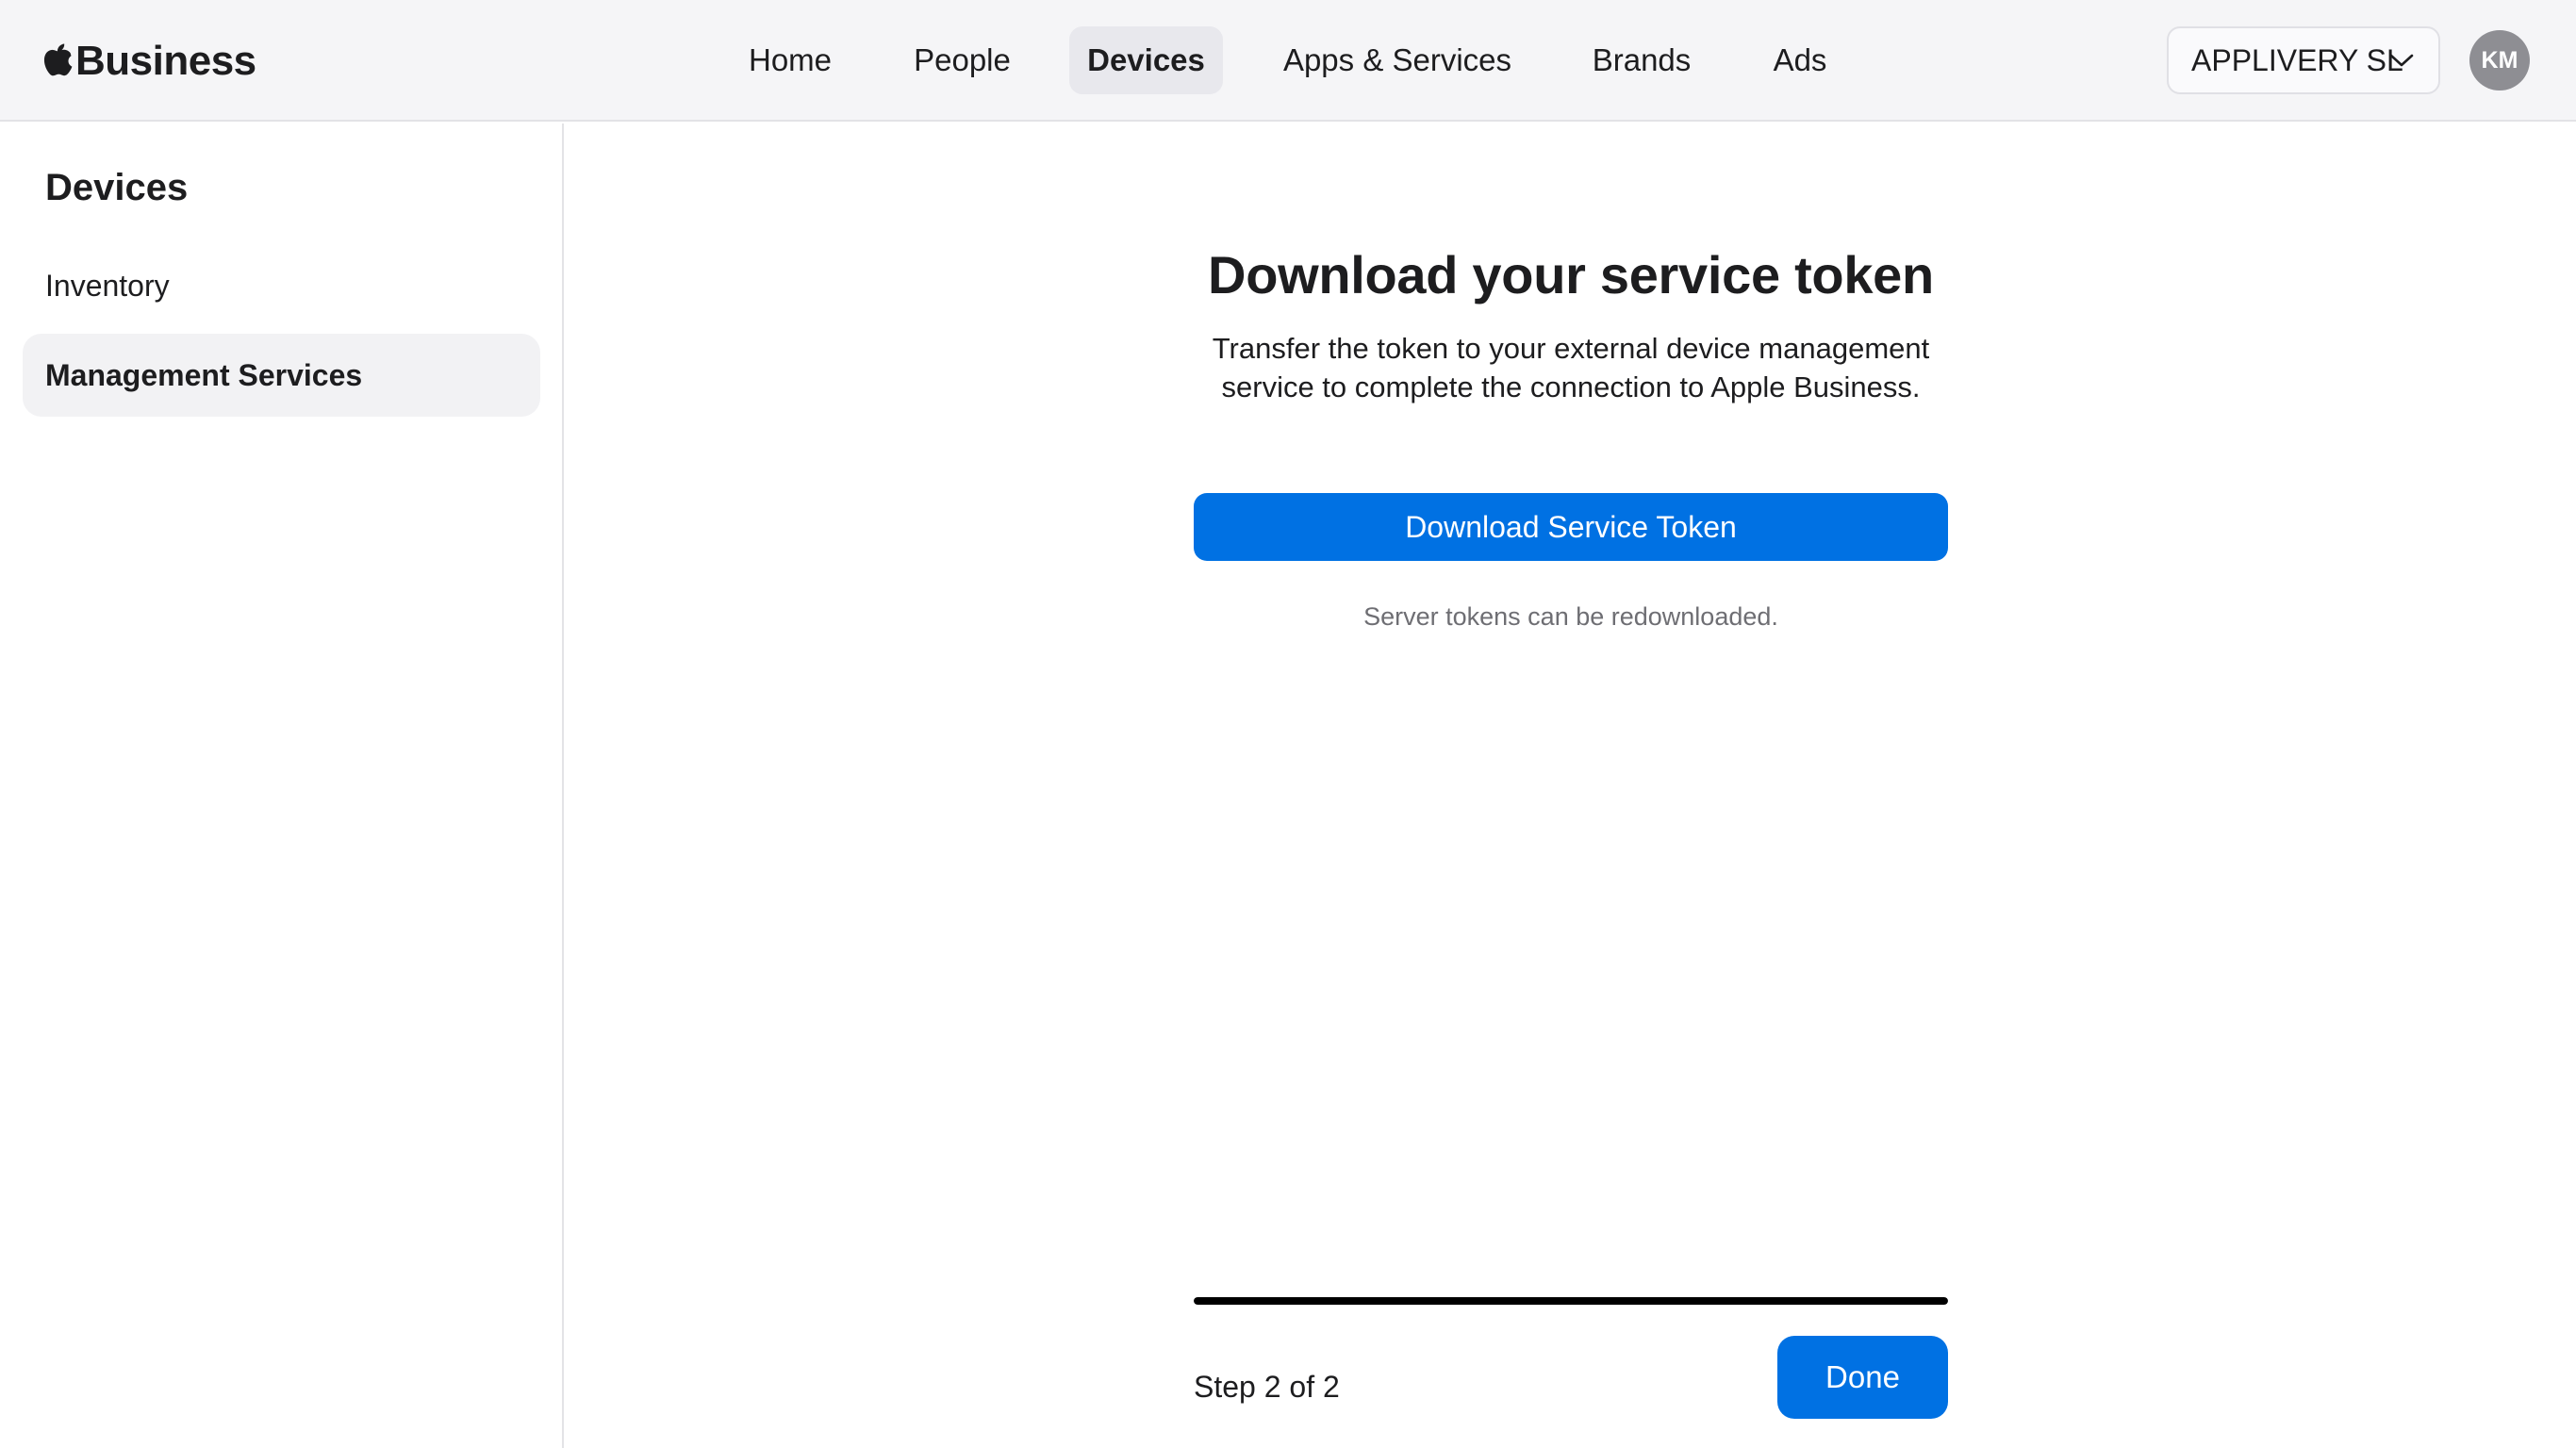  I want to click on page-title: Download your service token, so click(1571, 274).